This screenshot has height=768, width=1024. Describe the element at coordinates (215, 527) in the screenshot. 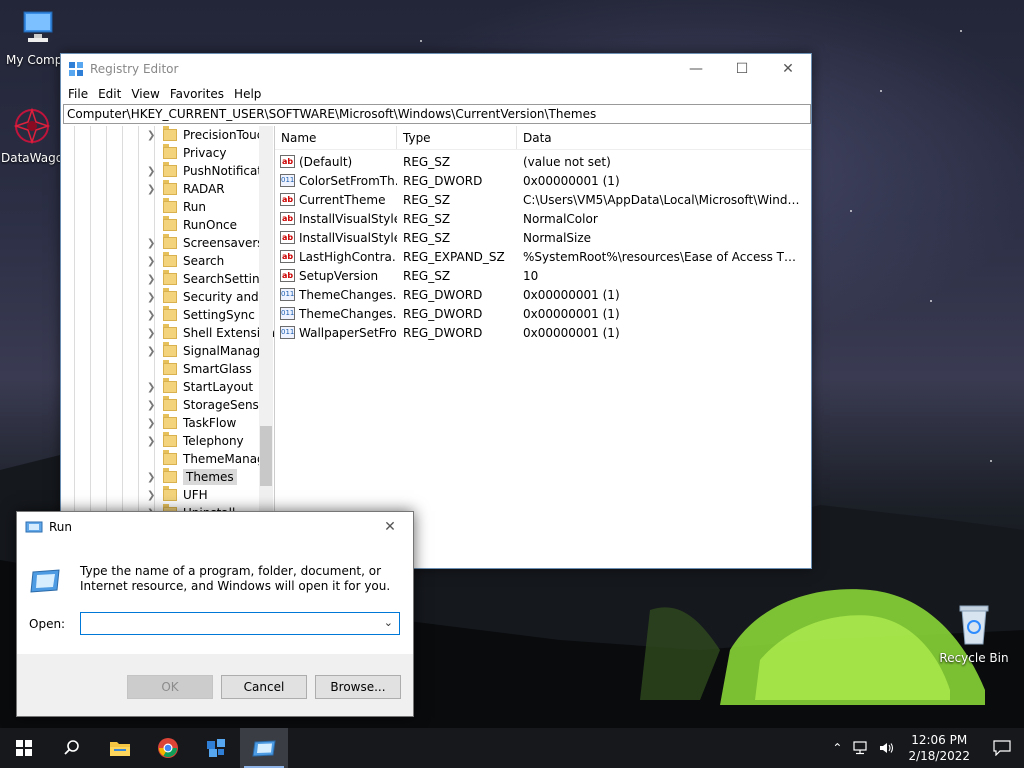

I see `run-title-bar: Run ✕` at that location.